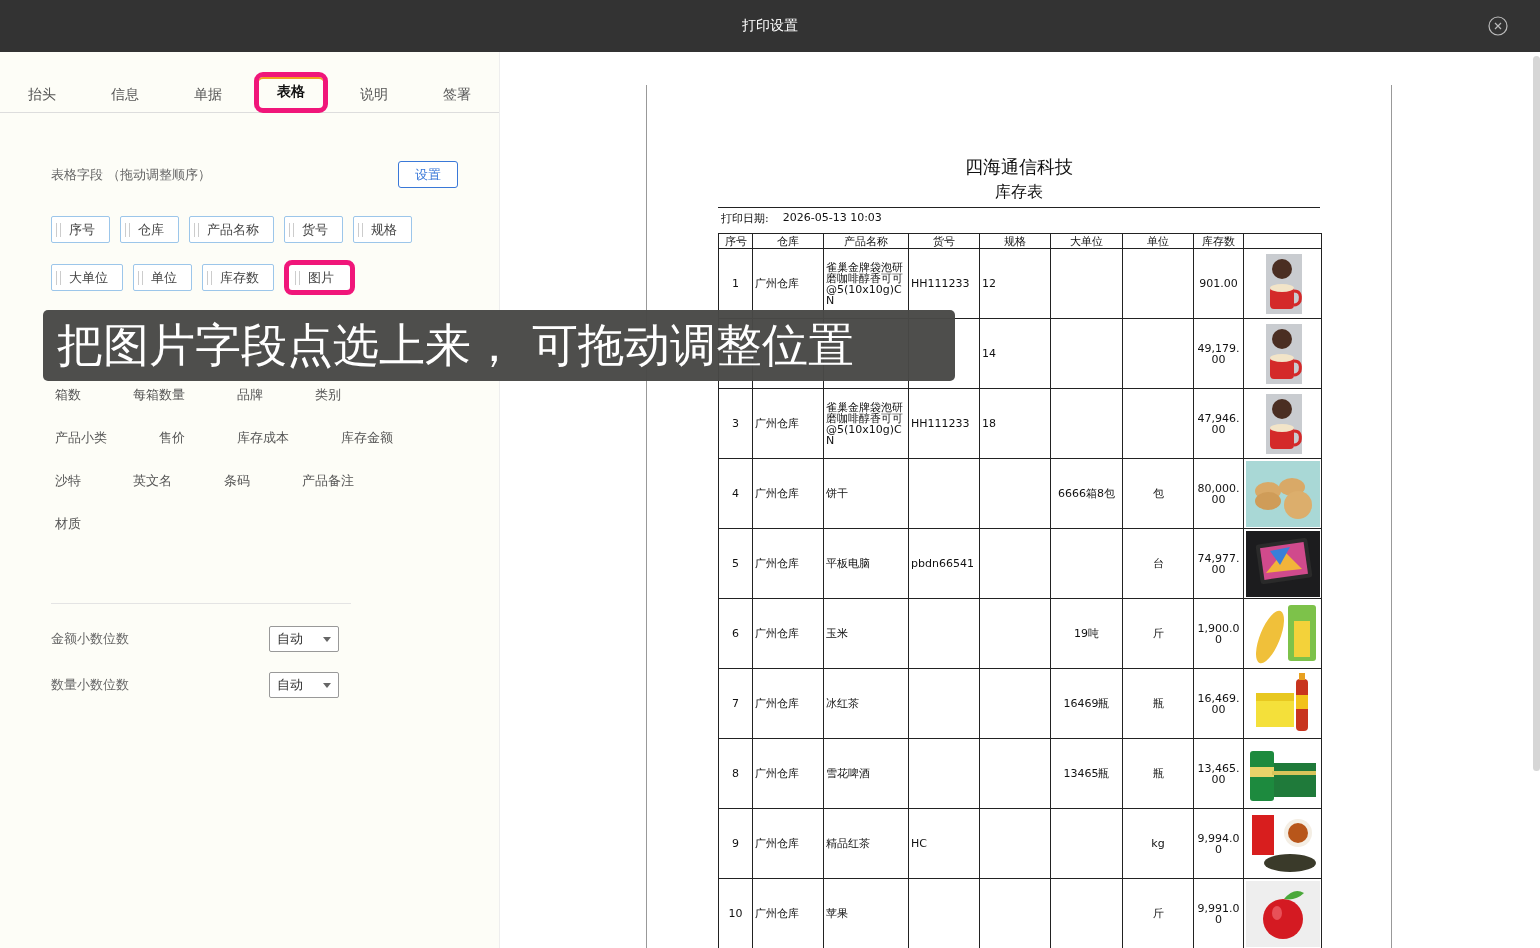 Image resolution: width=1540 pixels, height=948 pixels. I want to click on column-header: 规格, so click(1015, 241).